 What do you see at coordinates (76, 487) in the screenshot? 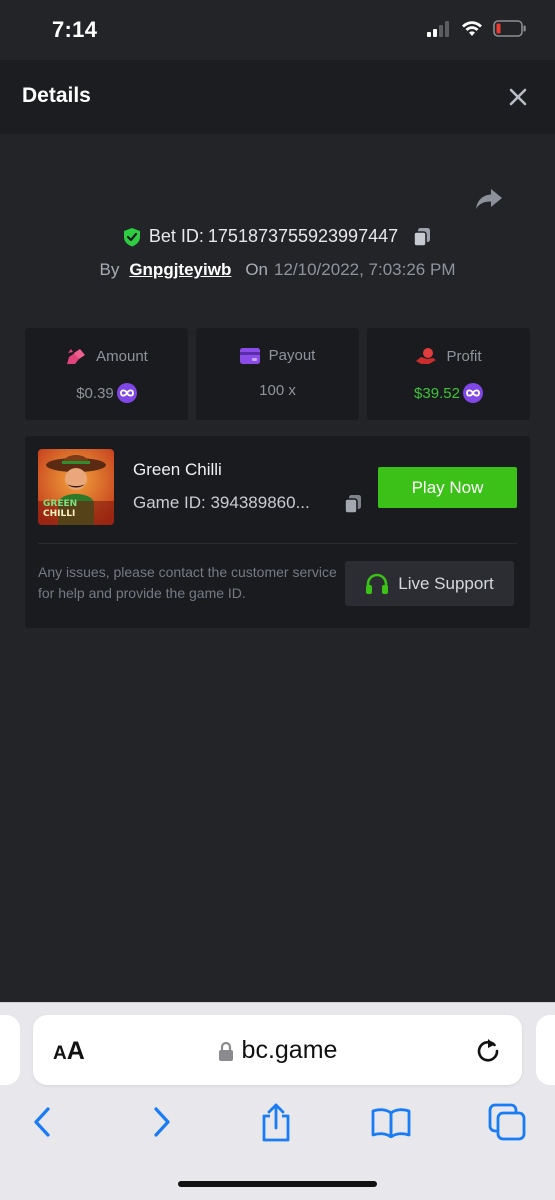
I see `game-thumbnail: GREEN CHILLI` at bounding box center [76, 487].